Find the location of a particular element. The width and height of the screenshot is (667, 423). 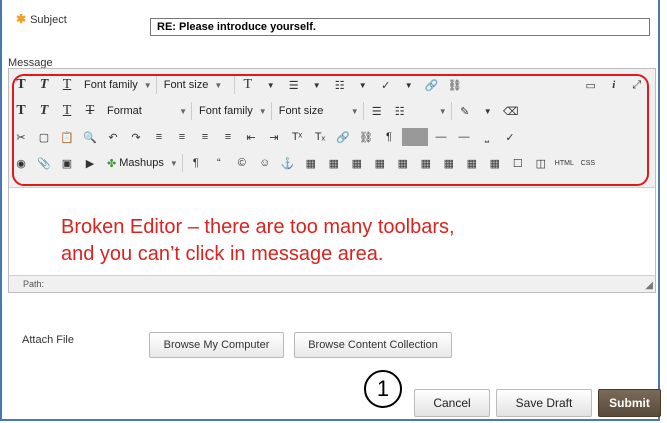

subscript-icon: Tₓ is located at coordinates (320, 137).